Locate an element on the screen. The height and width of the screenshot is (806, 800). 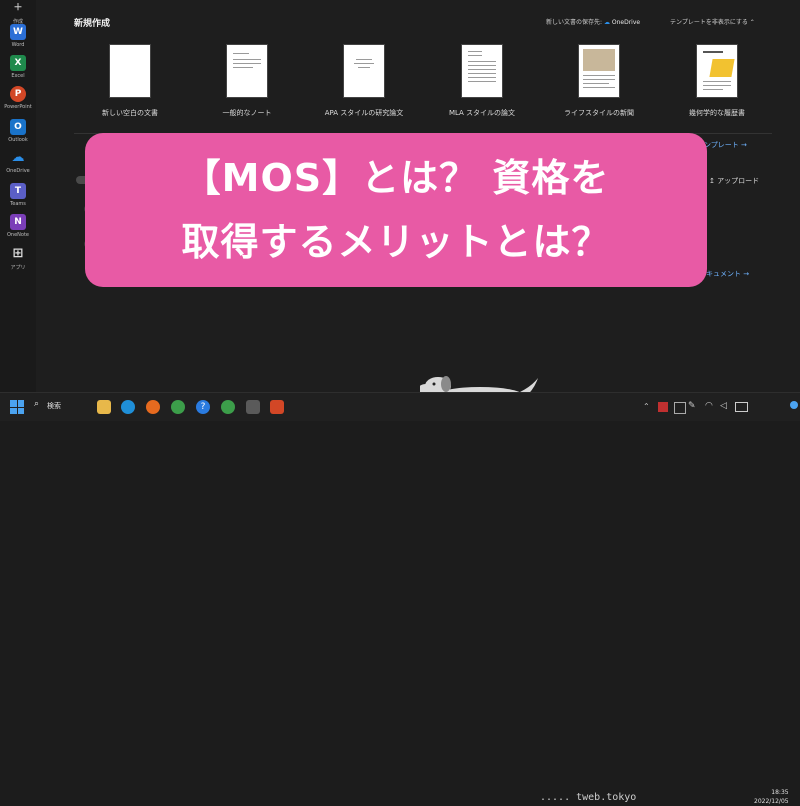
template-caption: 一般的なノート is located at coordinates (247, 113).